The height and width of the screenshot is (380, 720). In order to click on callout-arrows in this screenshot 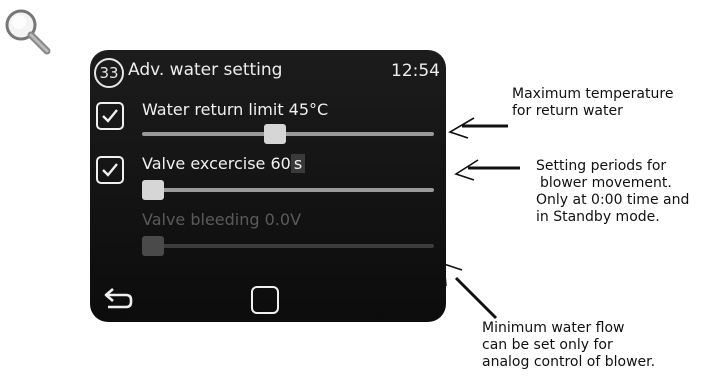, I will do `click(481, 218)`.